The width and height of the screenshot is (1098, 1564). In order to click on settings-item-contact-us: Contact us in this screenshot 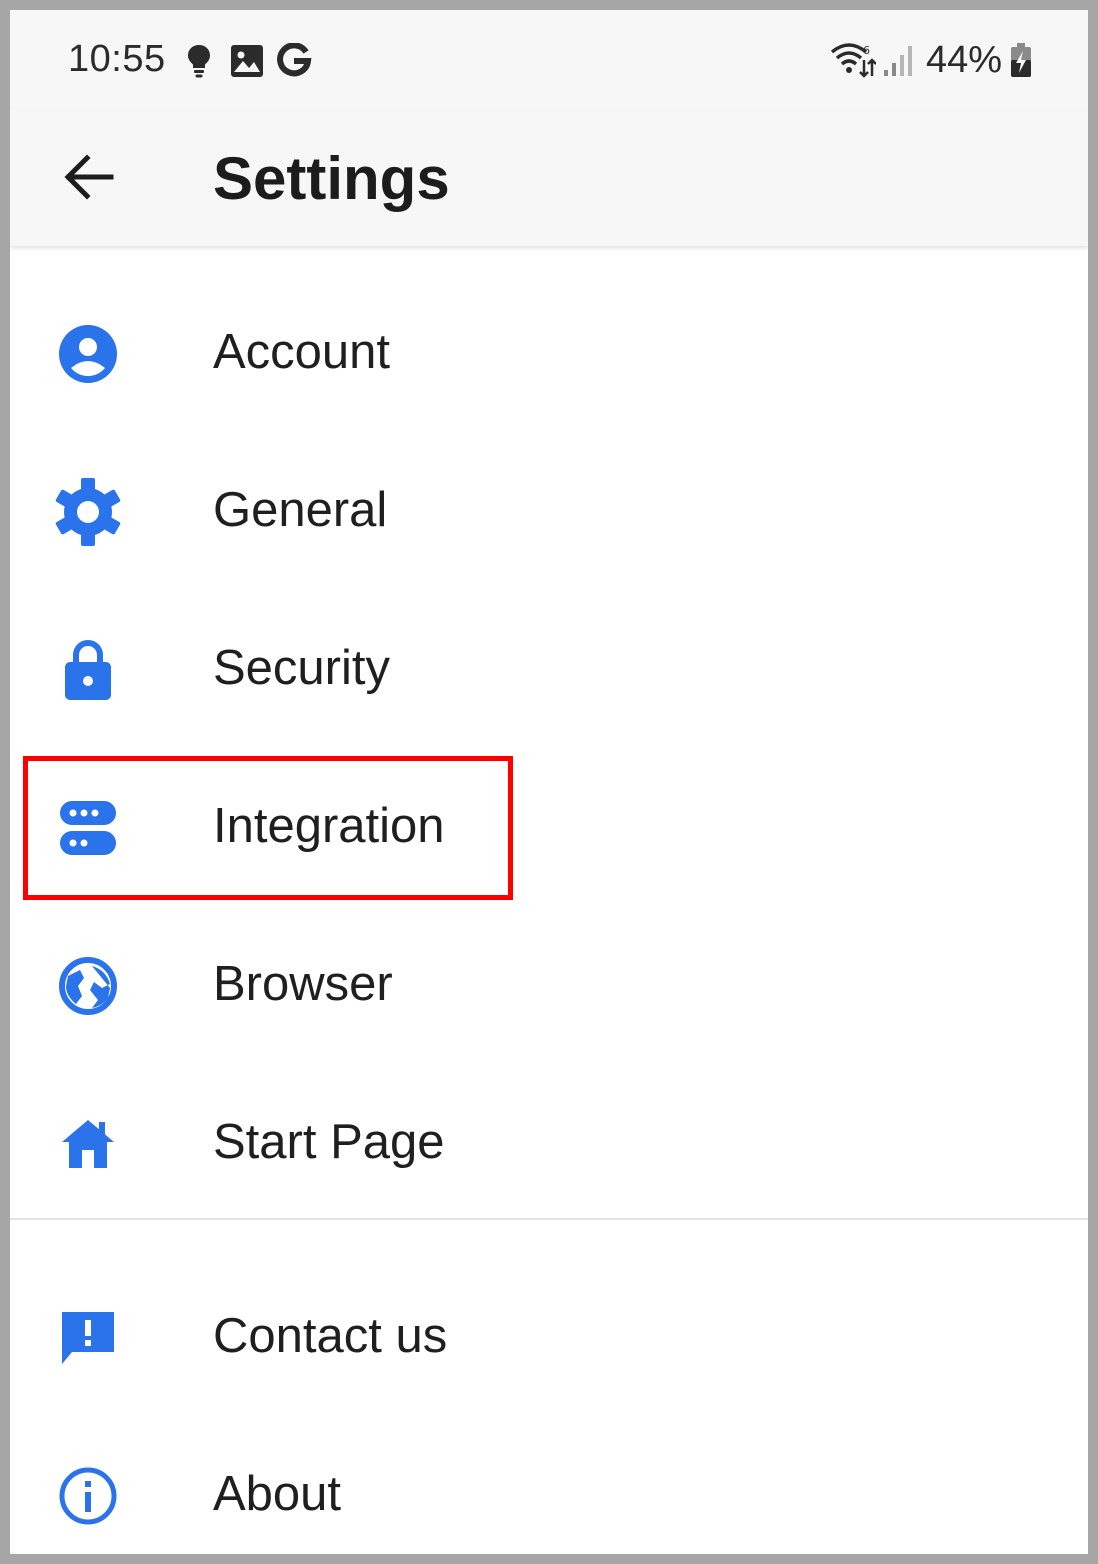, I will do `click(549, 1335)`.